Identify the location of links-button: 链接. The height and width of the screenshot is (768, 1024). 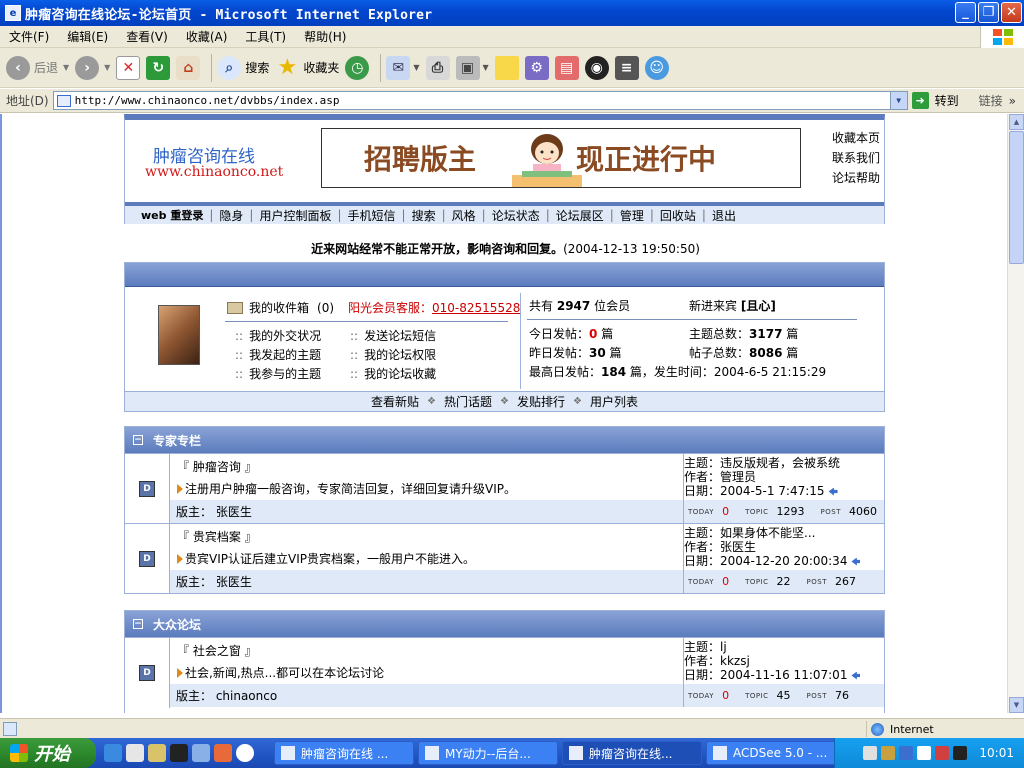
(991, 100).